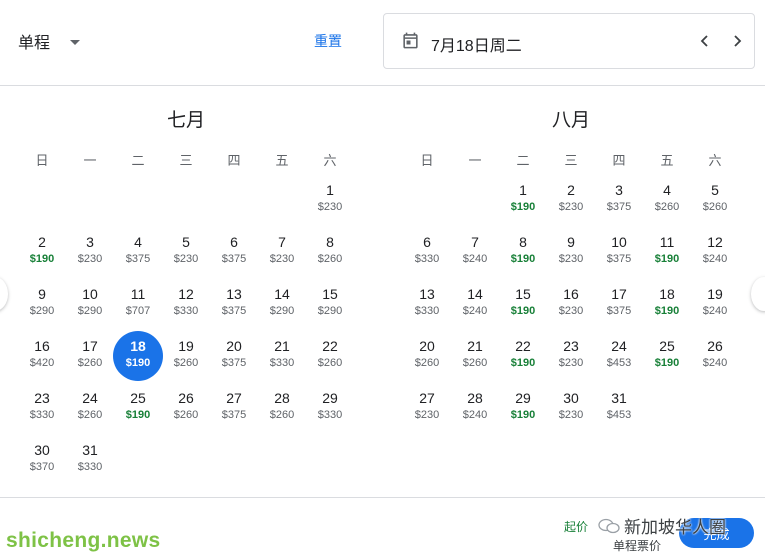 The image size is (765, 559). What do you see at coordinates (138, 160) in the screenshot?
I see `weekday-label: 二` at bounding box center [138, 160].